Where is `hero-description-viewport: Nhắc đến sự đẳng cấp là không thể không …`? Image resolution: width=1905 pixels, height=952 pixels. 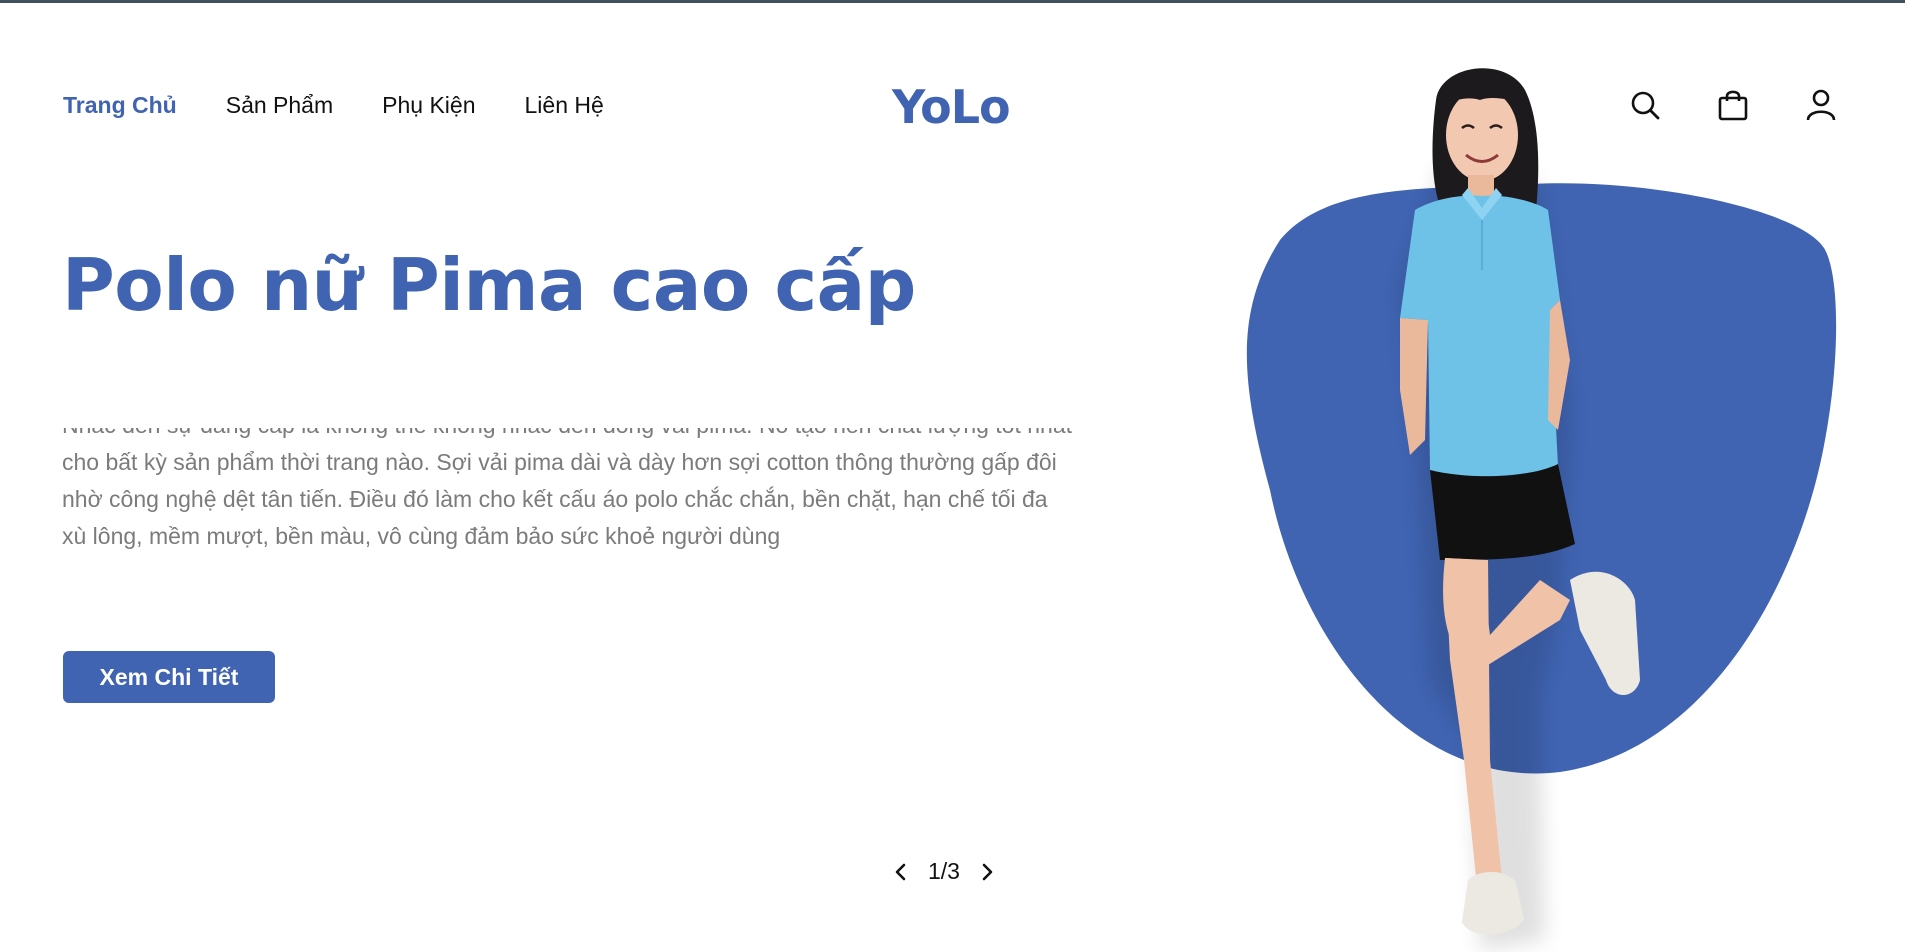 hero-description-viewport: Nhắc đến sự đẳng cấp là không thể không … is located at coordinates (572, 492).